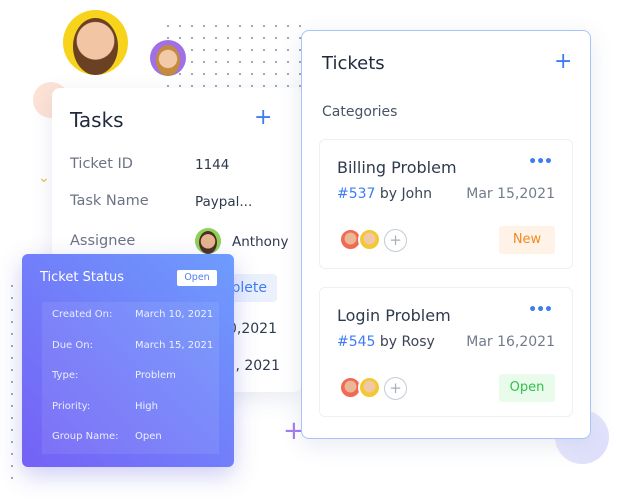 The width and height of the screenshot is (620, 501). What do you see at coordinates (13, 380) in the screenshot?
I see `dot-grid-left` at bounding box center [13, 380].